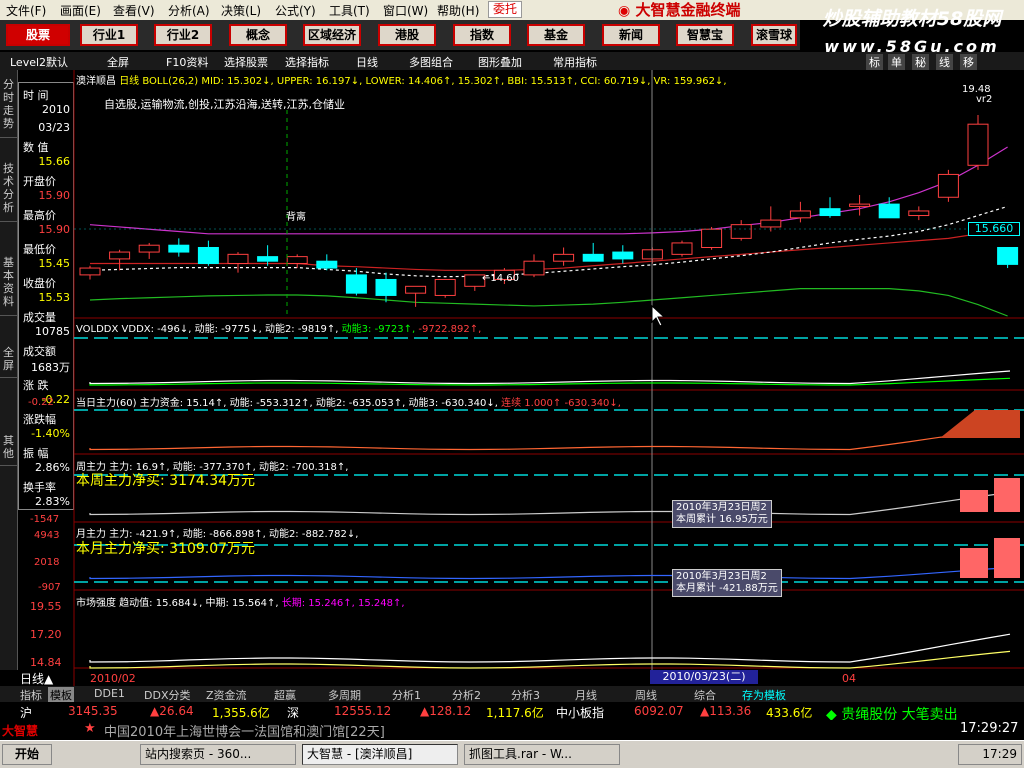 Image resolution: width=1024 pixels, height=768 pixels. Describe the element at coordinates (705, 695) in the screenshot. I see `tab-combined: 综合` at that location.